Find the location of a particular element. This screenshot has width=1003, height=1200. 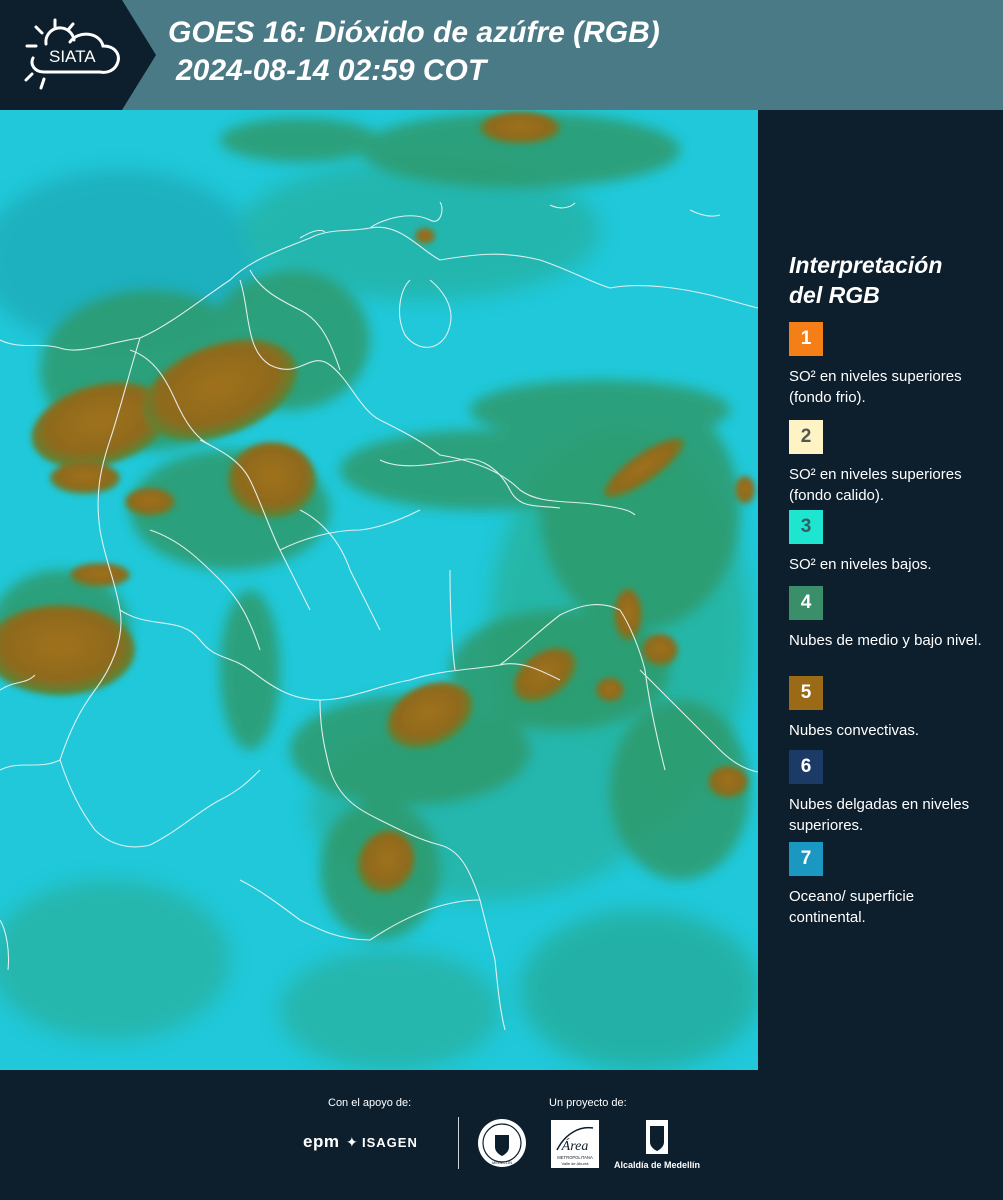

legend-title-line2: del RGB is located at coordinates (834, 295).